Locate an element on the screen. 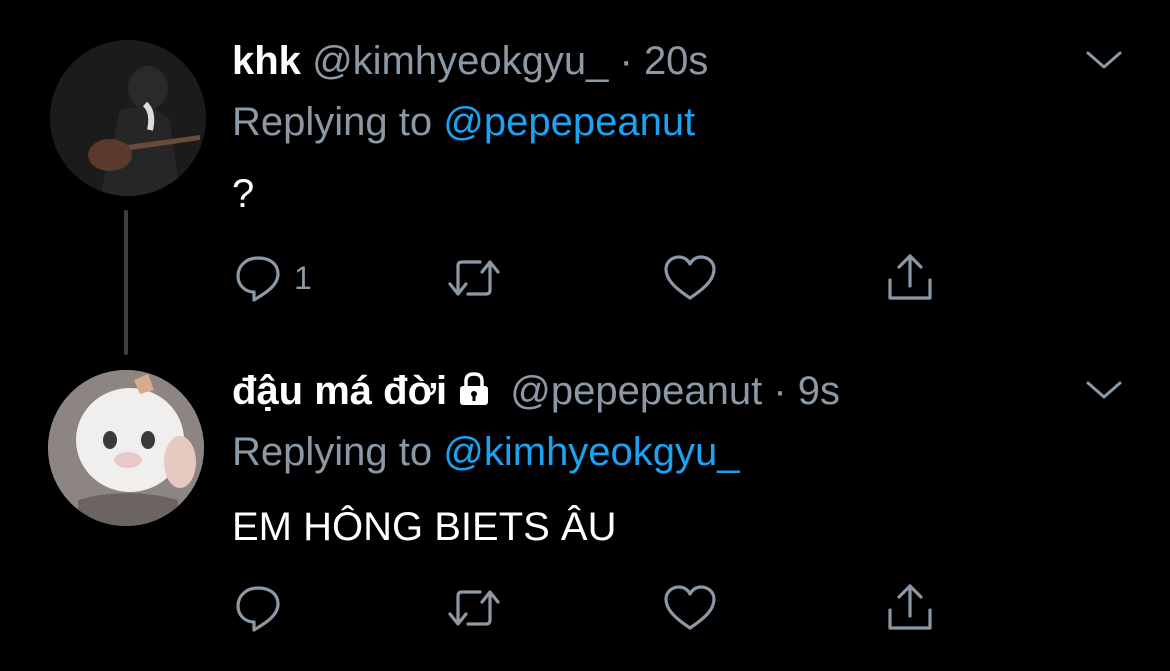 Image resolution: width=1170 pixels, height=671 pixels. thread-line is located at coordinates (126, 282).